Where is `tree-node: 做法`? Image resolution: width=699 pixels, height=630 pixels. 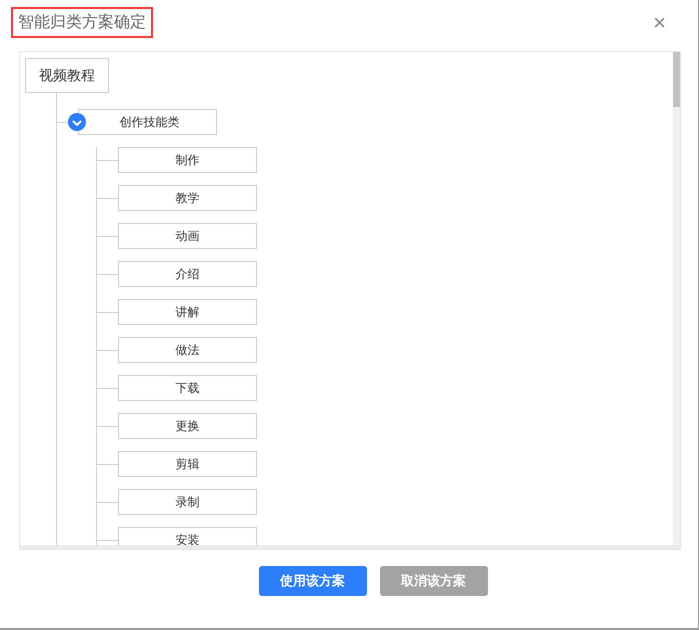 tree-node: 做法 is located at coordinates (187, 350).